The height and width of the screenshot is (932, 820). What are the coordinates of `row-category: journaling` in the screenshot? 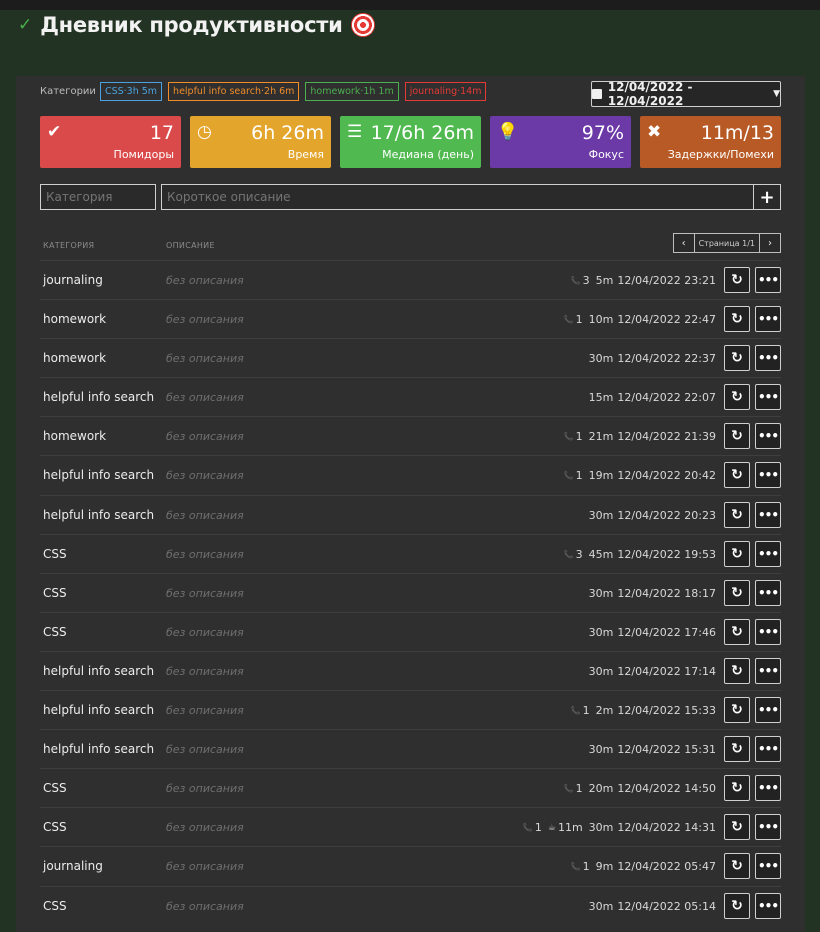 It's located at (73, 866).